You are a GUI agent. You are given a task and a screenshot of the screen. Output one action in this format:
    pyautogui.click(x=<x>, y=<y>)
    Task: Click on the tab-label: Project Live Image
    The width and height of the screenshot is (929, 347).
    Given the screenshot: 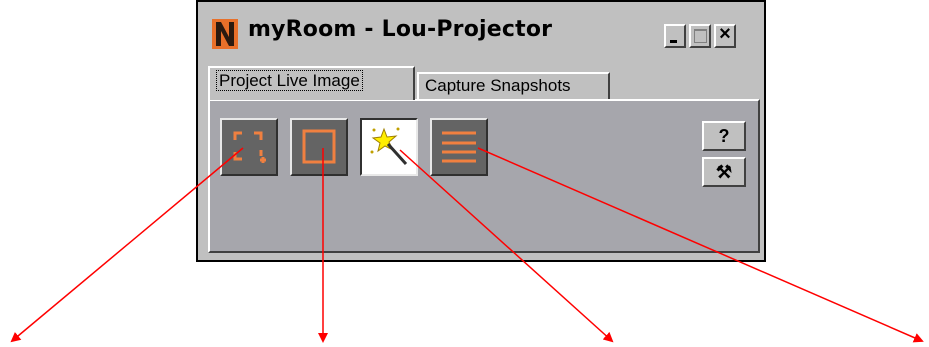 What is the action you would take?
    pyautogui.click(x=289, y=80)
    